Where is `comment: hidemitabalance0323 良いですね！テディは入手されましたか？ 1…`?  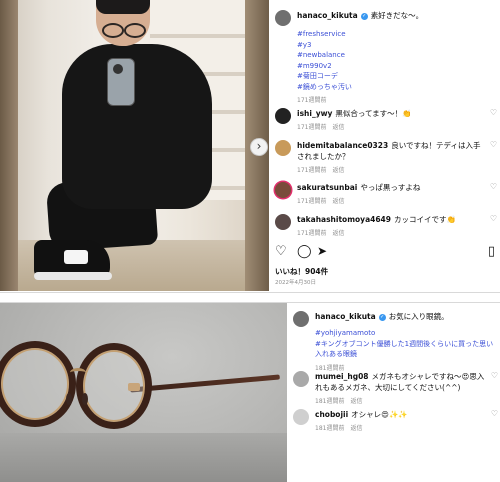 comment: hidemitabalance0323 良いですね！テディは入手されましたか？ 1… is located at coordinates (386, 157).